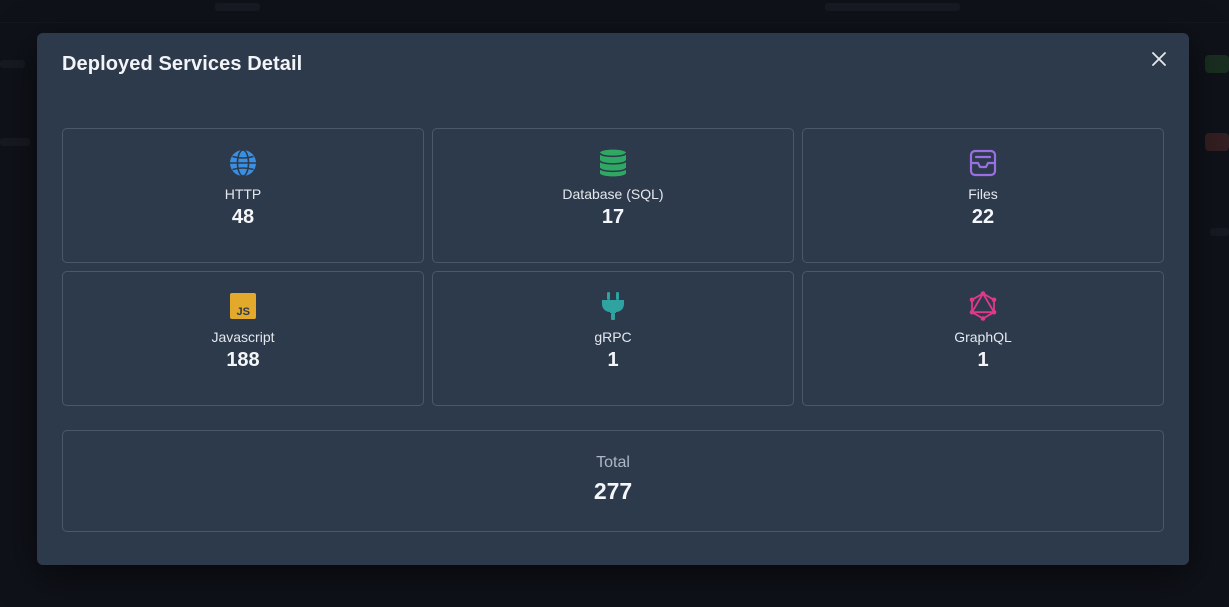 The image size is (1229, 607). I want to click on service-count: 48, so click(243, 217).